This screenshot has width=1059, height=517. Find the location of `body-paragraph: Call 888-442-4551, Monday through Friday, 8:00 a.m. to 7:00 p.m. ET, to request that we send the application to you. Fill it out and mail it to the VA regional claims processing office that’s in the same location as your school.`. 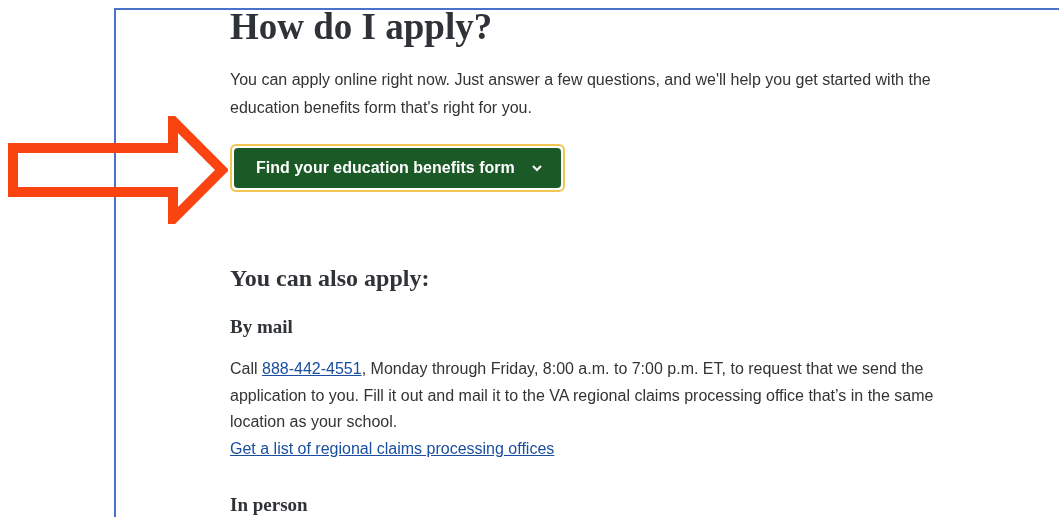

body-paragraph: Call 888-442-4551, Monday through Friday, 8:00 a.m. to 7:00 p.m. ET, to request that we send the application to you. Fill it out and mail it to the VA regional claims processing office that’s in the same location as your school. is located at coordinates (582, 395).